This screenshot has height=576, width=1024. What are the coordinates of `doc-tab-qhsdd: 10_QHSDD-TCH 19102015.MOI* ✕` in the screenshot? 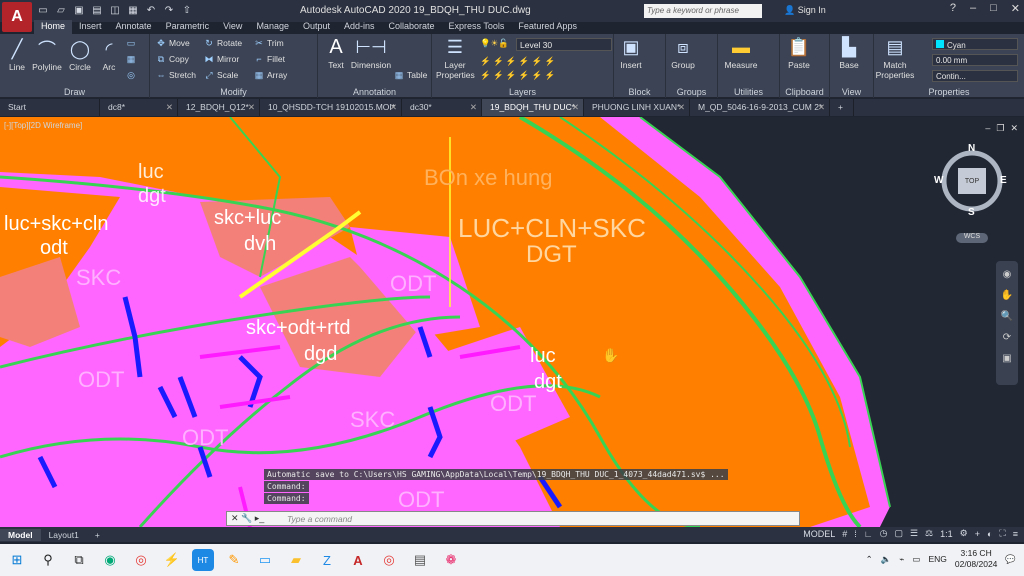 It's located at (331, 107).